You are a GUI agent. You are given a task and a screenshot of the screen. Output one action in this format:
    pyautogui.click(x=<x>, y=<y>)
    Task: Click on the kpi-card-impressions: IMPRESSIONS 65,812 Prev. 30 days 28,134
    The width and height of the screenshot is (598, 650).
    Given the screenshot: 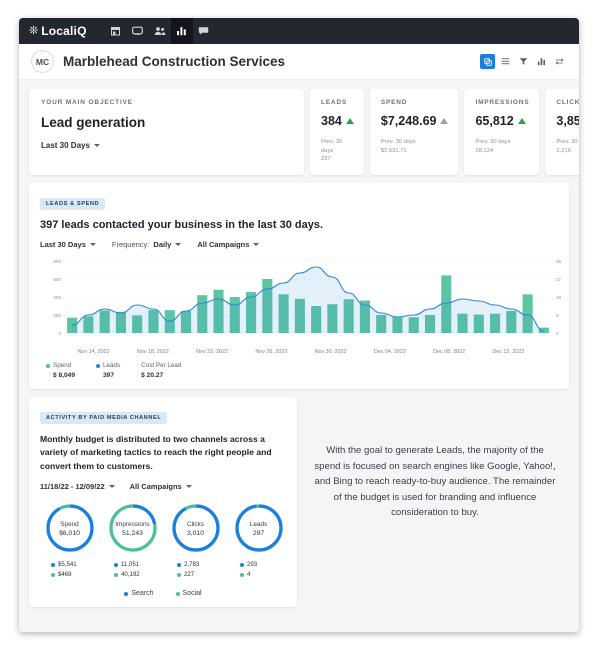 What is the action you would take?
    pyautogui.click(x=502, y=132)
    